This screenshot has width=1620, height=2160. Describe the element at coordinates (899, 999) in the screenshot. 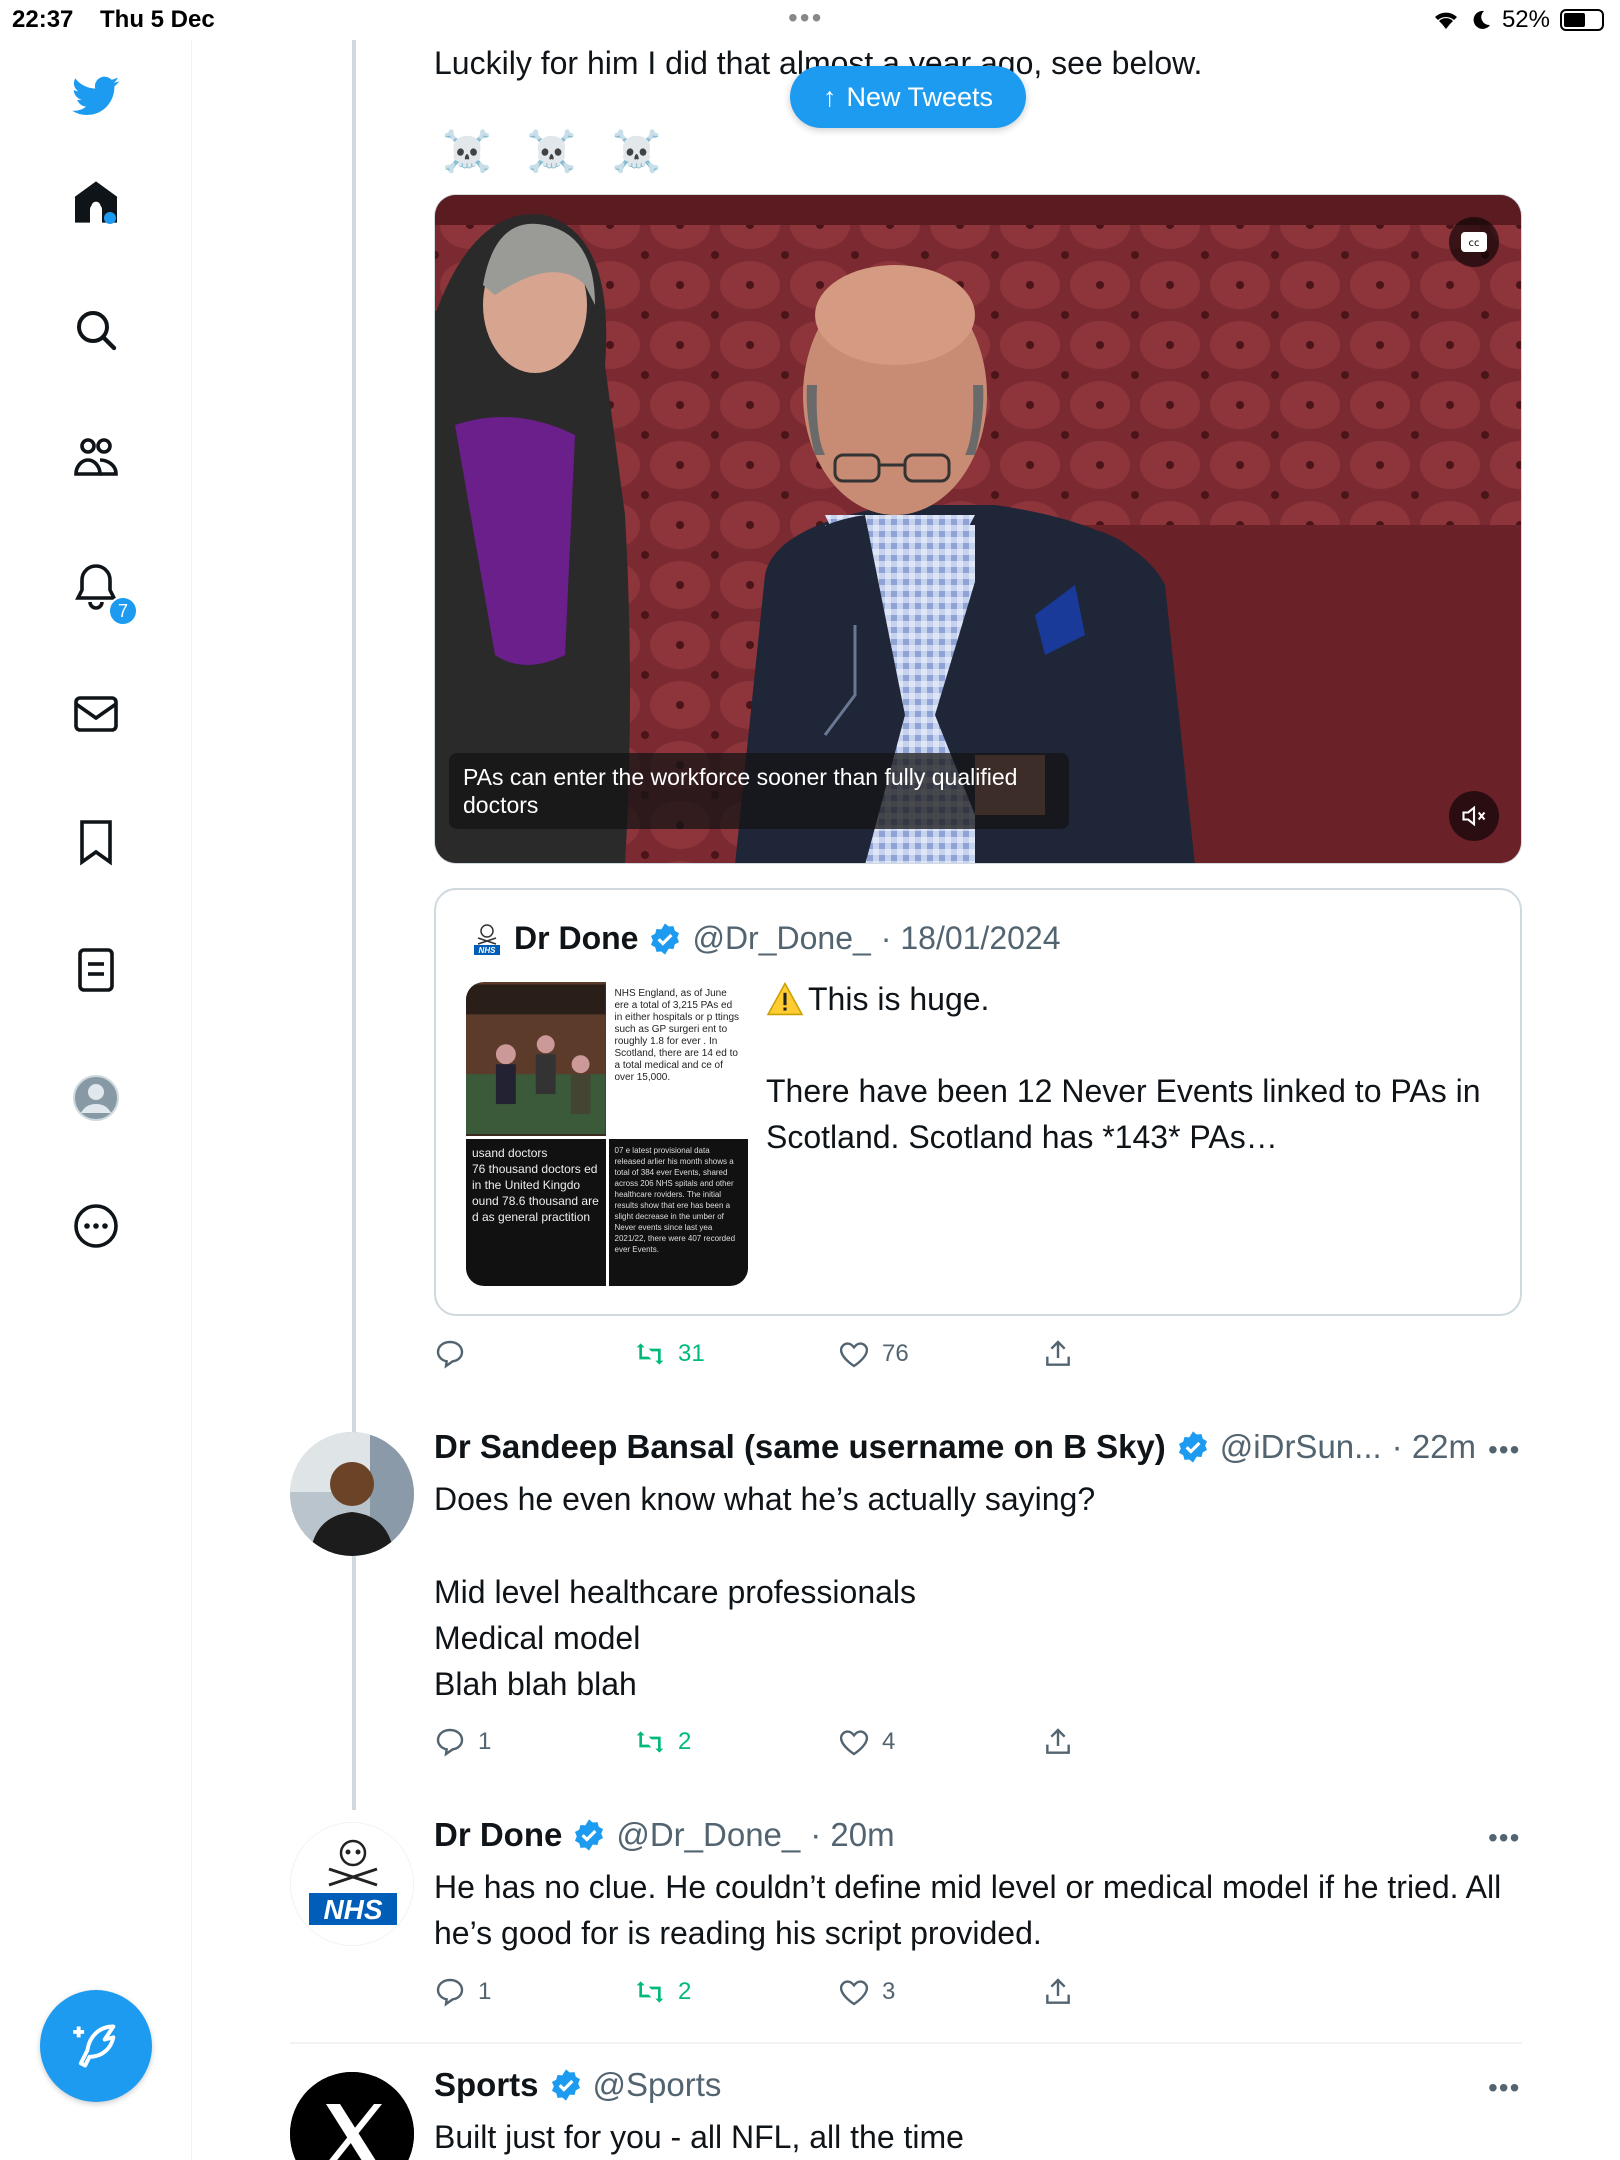

I see `quoted-tweet-line1: This is huge.` at that location.